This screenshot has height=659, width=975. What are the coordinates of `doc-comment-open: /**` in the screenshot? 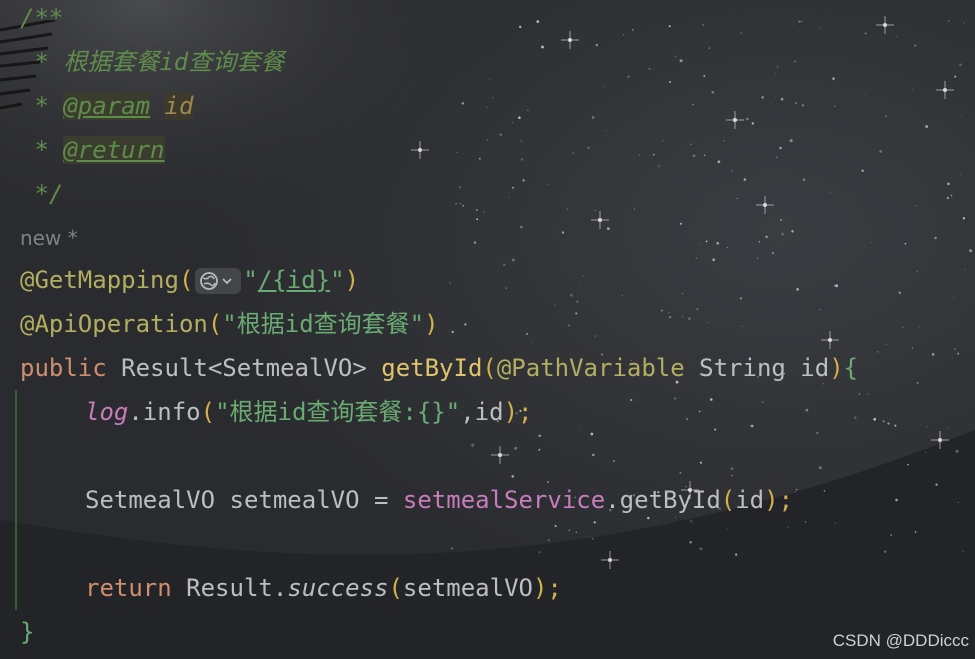 It's located at (42, 18).